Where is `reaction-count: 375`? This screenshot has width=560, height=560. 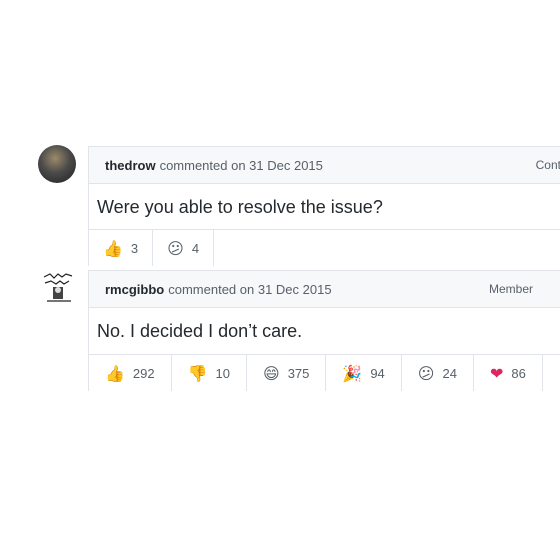 reaction-count: 375 is located at coordinates (298, 373).